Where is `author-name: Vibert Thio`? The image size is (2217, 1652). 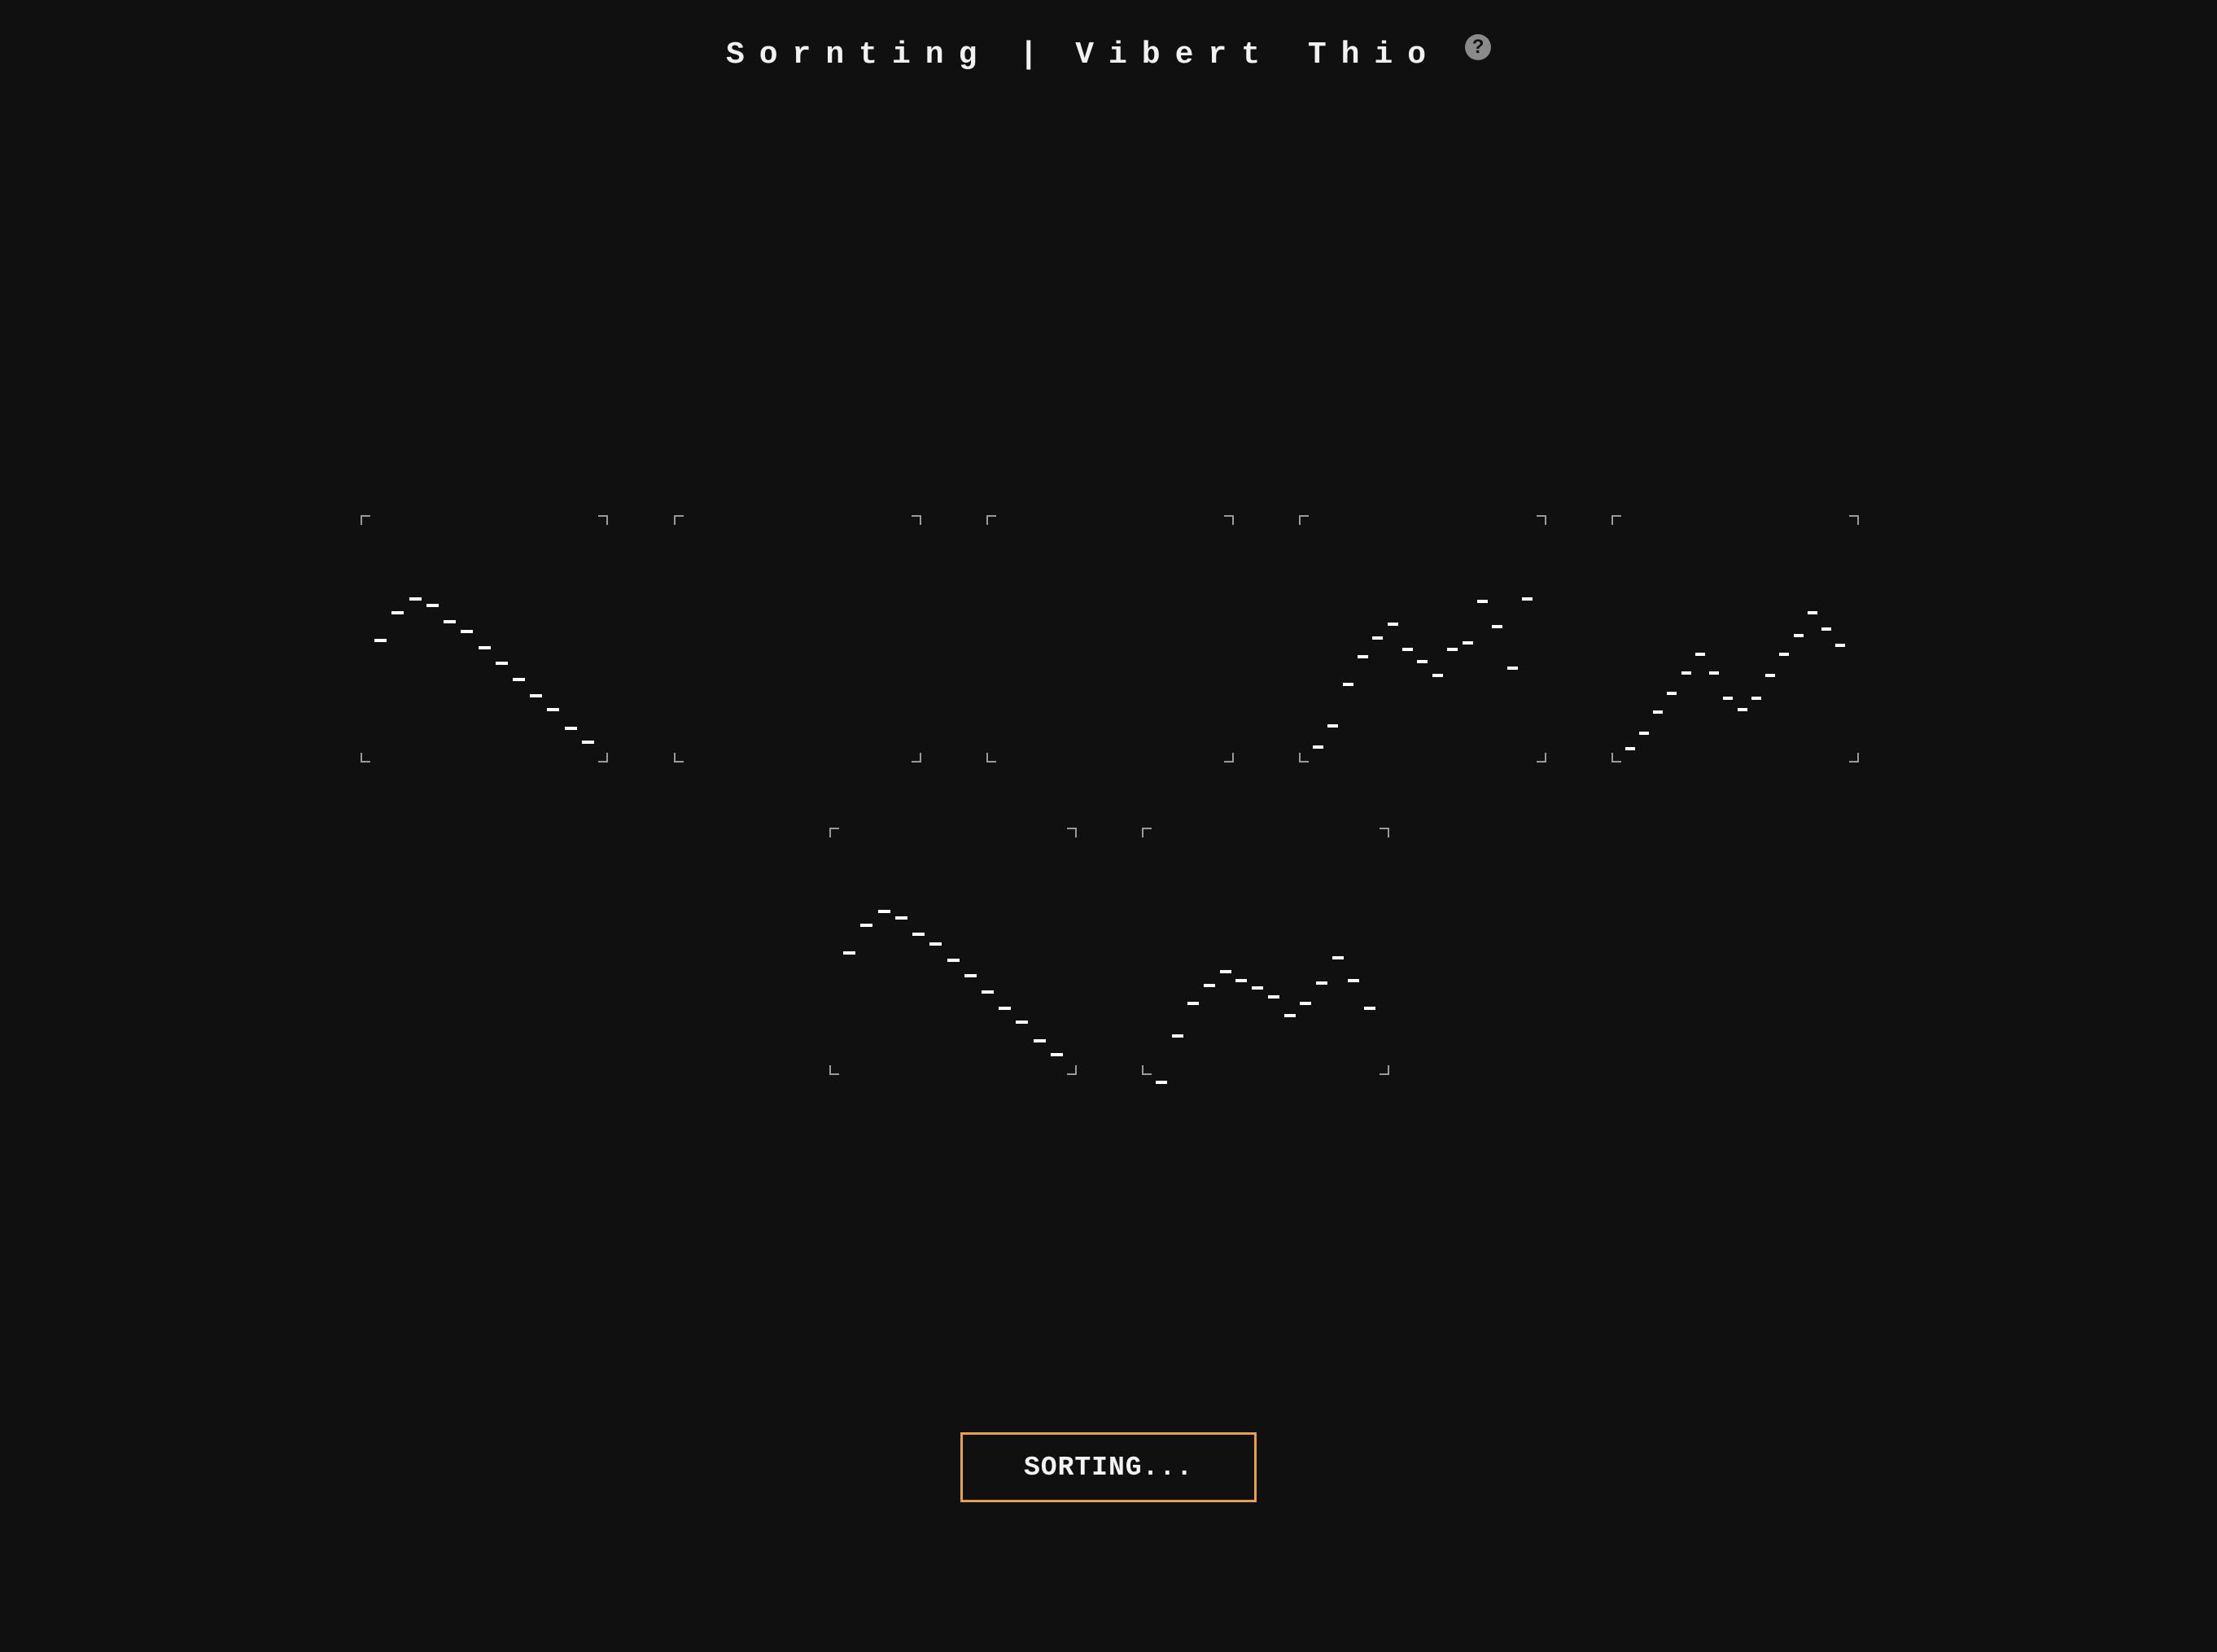
author-name: Vibert Thio is located at coordinates (1258, 54).